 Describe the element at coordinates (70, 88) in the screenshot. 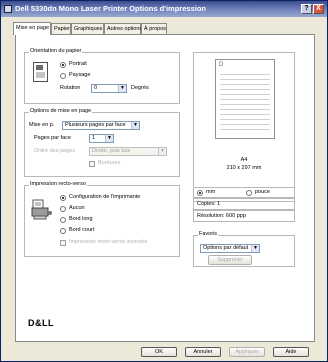

I see `rotation-label: Rotation` at that location.